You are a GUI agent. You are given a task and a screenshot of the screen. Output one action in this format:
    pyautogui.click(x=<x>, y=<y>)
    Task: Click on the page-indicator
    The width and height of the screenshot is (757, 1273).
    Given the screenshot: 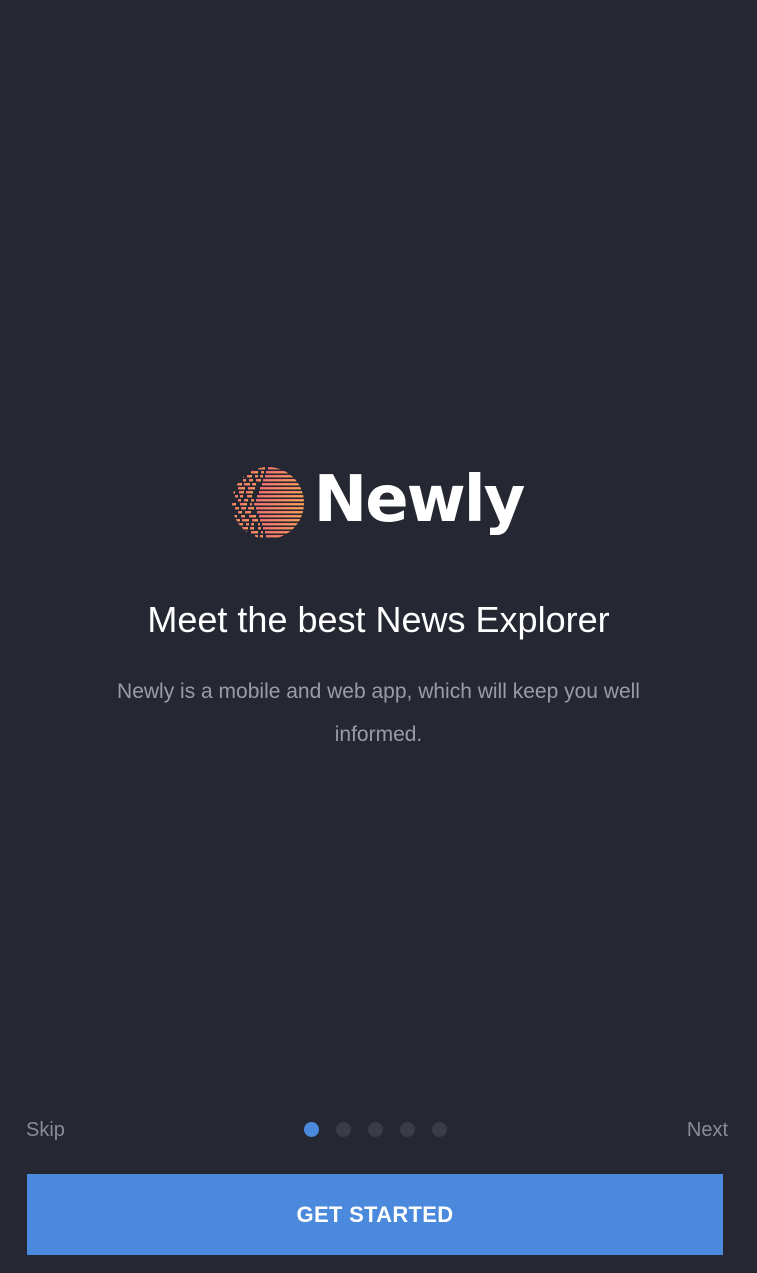 What is the action you would take?
    pyautogui.click(x=384, y=1129)
    